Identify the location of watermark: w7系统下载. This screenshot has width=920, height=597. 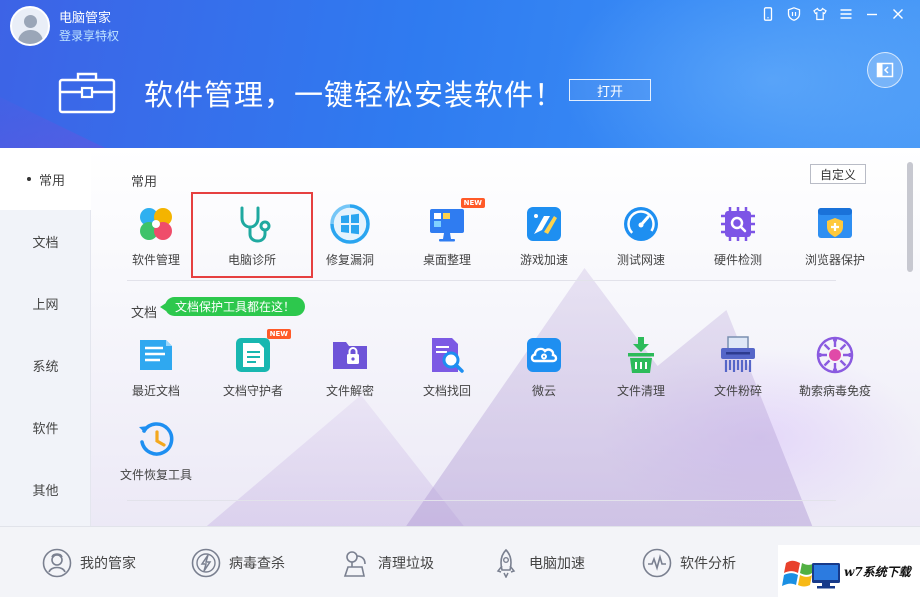
(849, 571).